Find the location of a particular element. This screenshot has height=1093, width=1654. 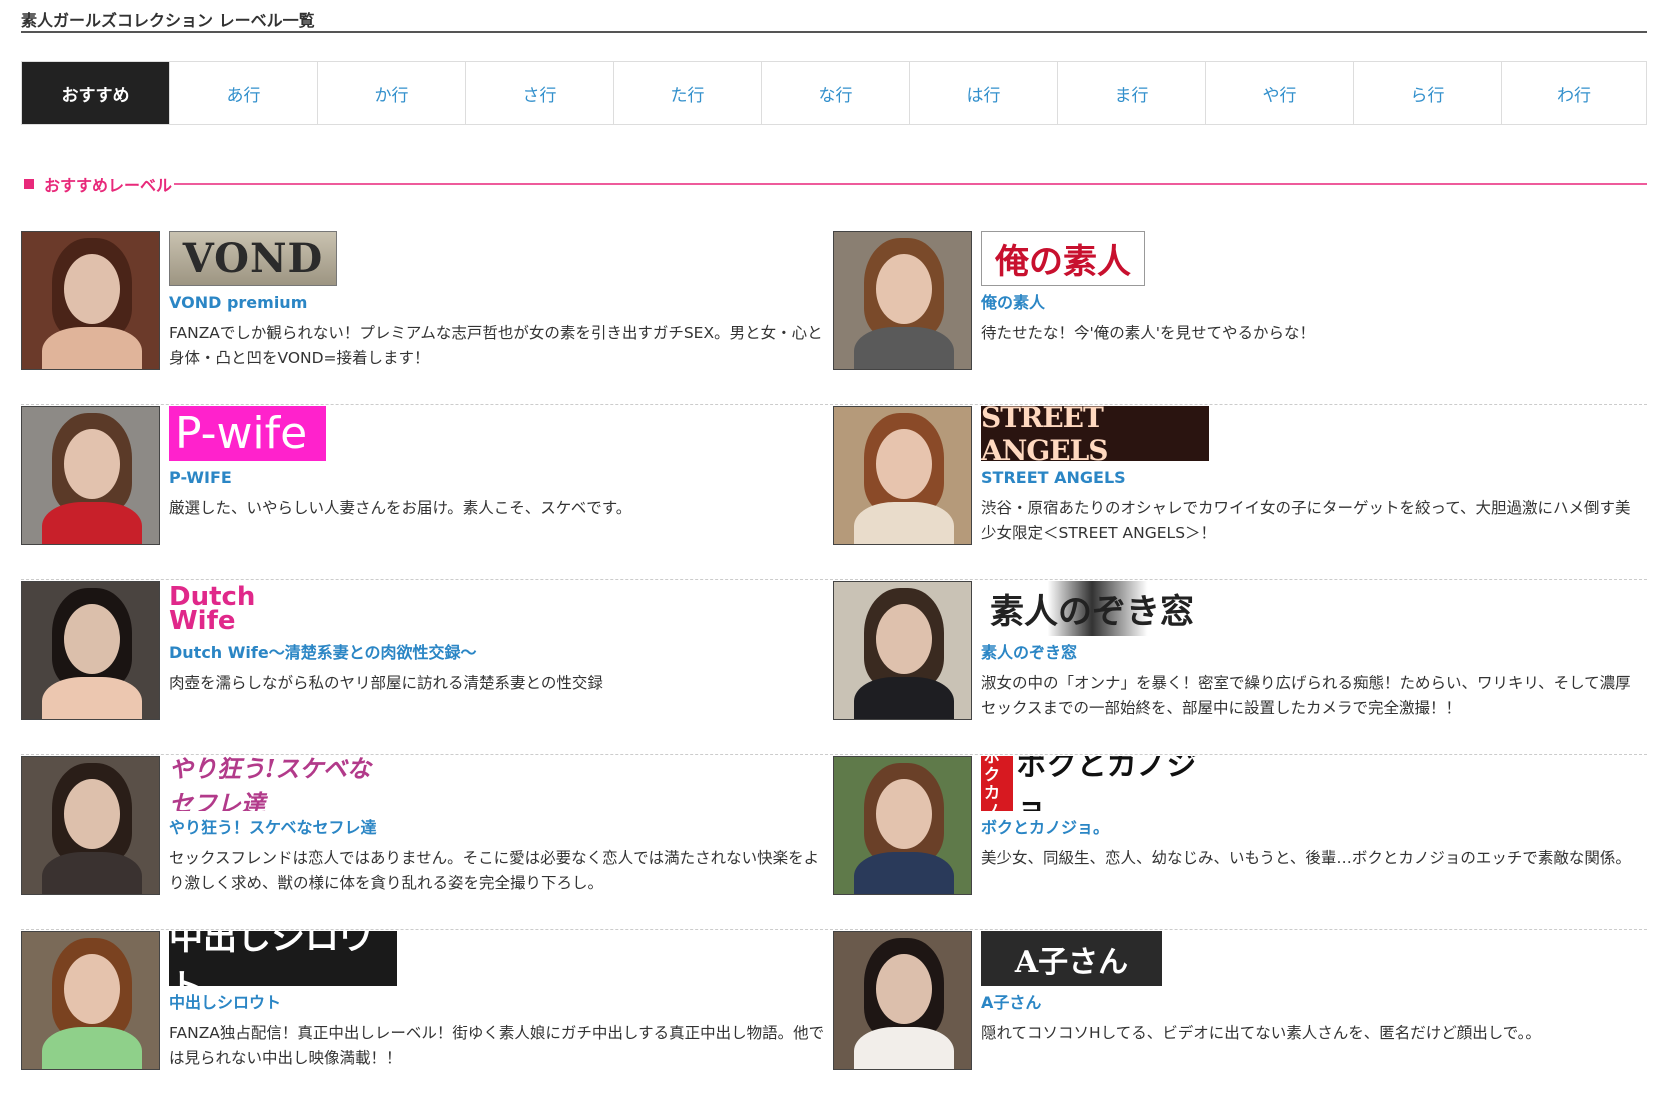

label-name-link: ボクとカノジョ。 is located at coordinates (1314, 828).